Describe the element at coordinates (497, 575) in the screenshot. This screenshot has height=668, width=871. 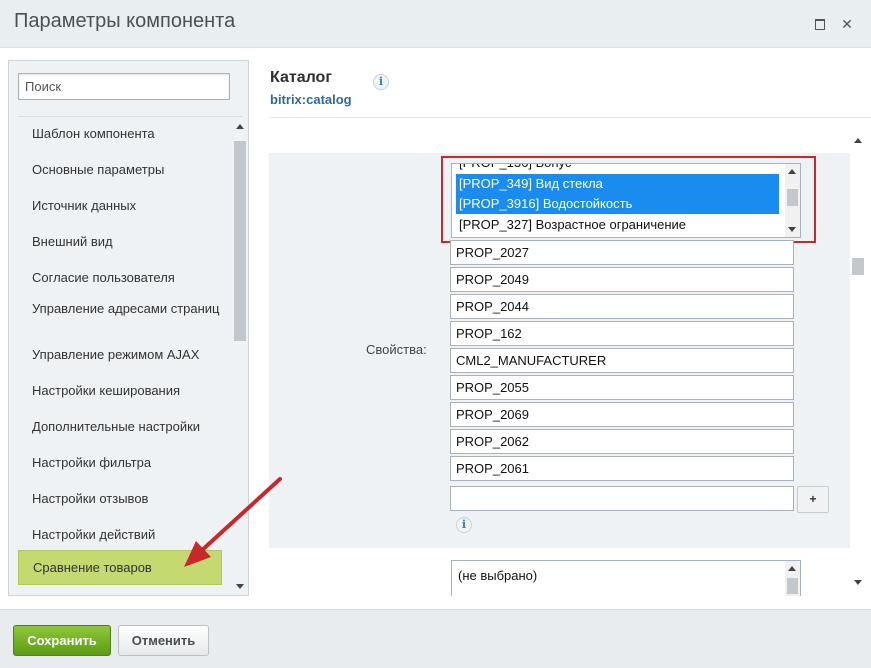
I see `select-option: (не выбрано)` at that location.